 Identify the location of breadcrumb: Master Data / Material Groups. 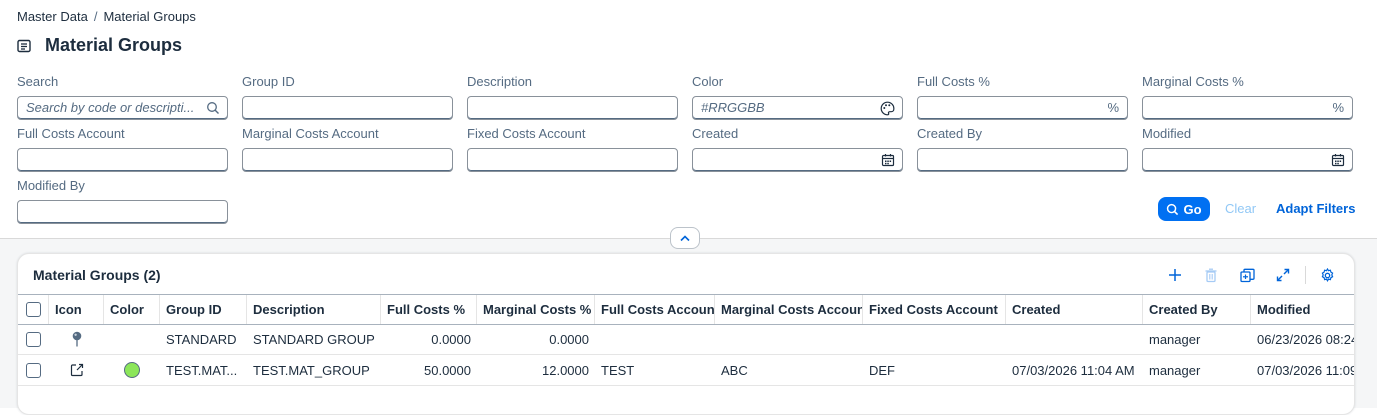
(106, 16).